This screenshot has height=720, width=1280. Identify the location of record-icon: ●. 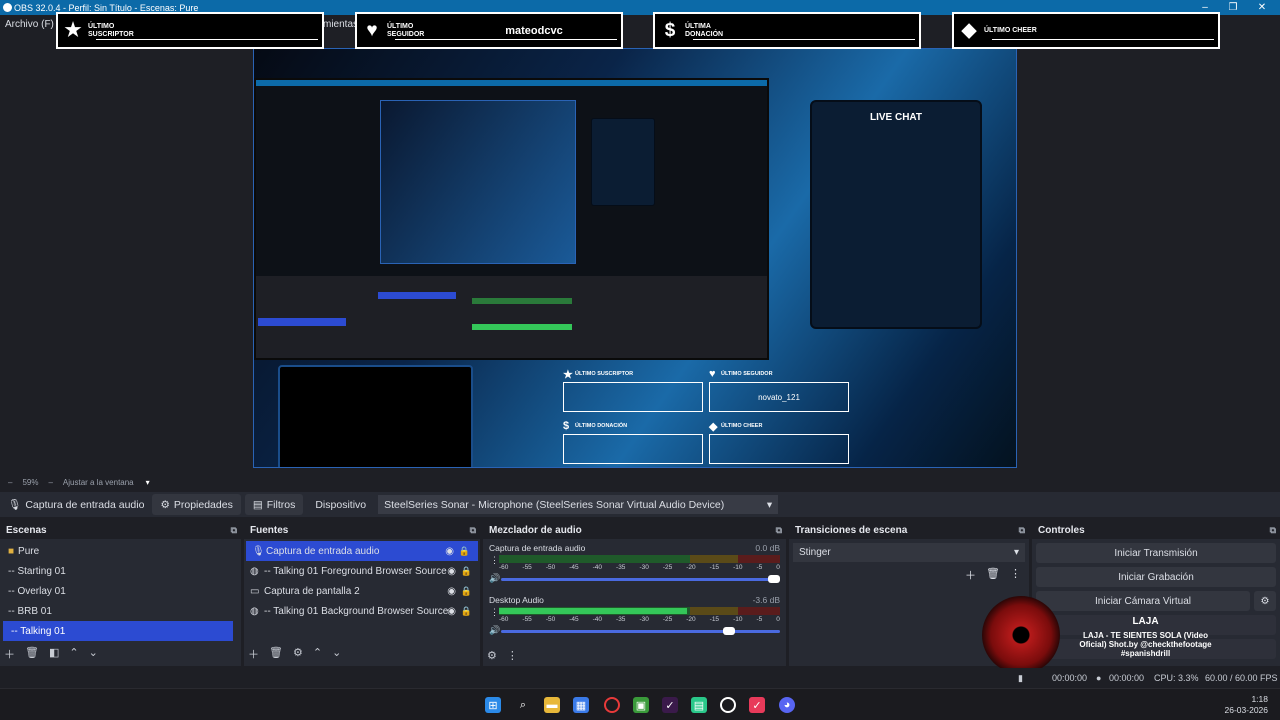
(1099, 678).